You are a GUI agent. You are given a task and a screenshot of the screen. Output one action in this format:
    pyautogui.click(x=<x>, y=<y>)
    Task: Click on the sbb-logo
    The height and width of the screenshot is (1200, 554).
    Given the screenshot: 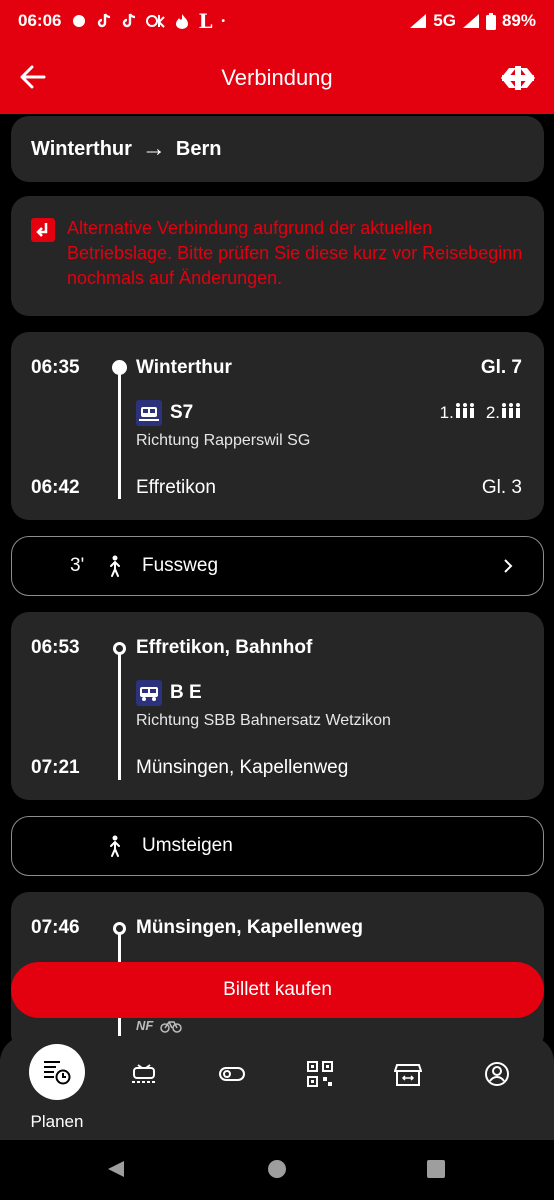 What is the action you would take?
    pyautogui.click(x=518, y=78)
    